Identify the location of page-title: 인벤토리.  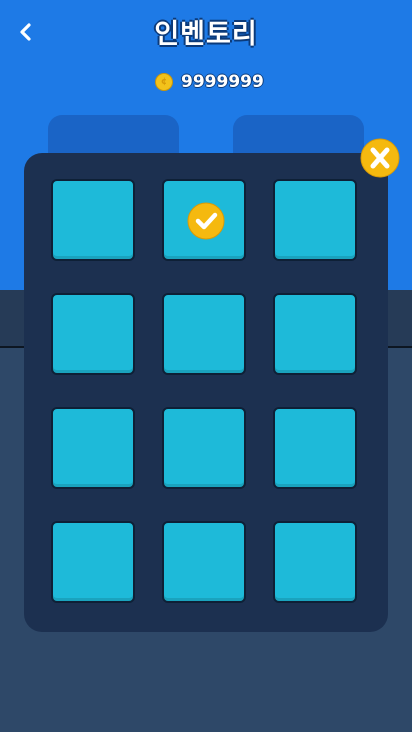
(206, 34).